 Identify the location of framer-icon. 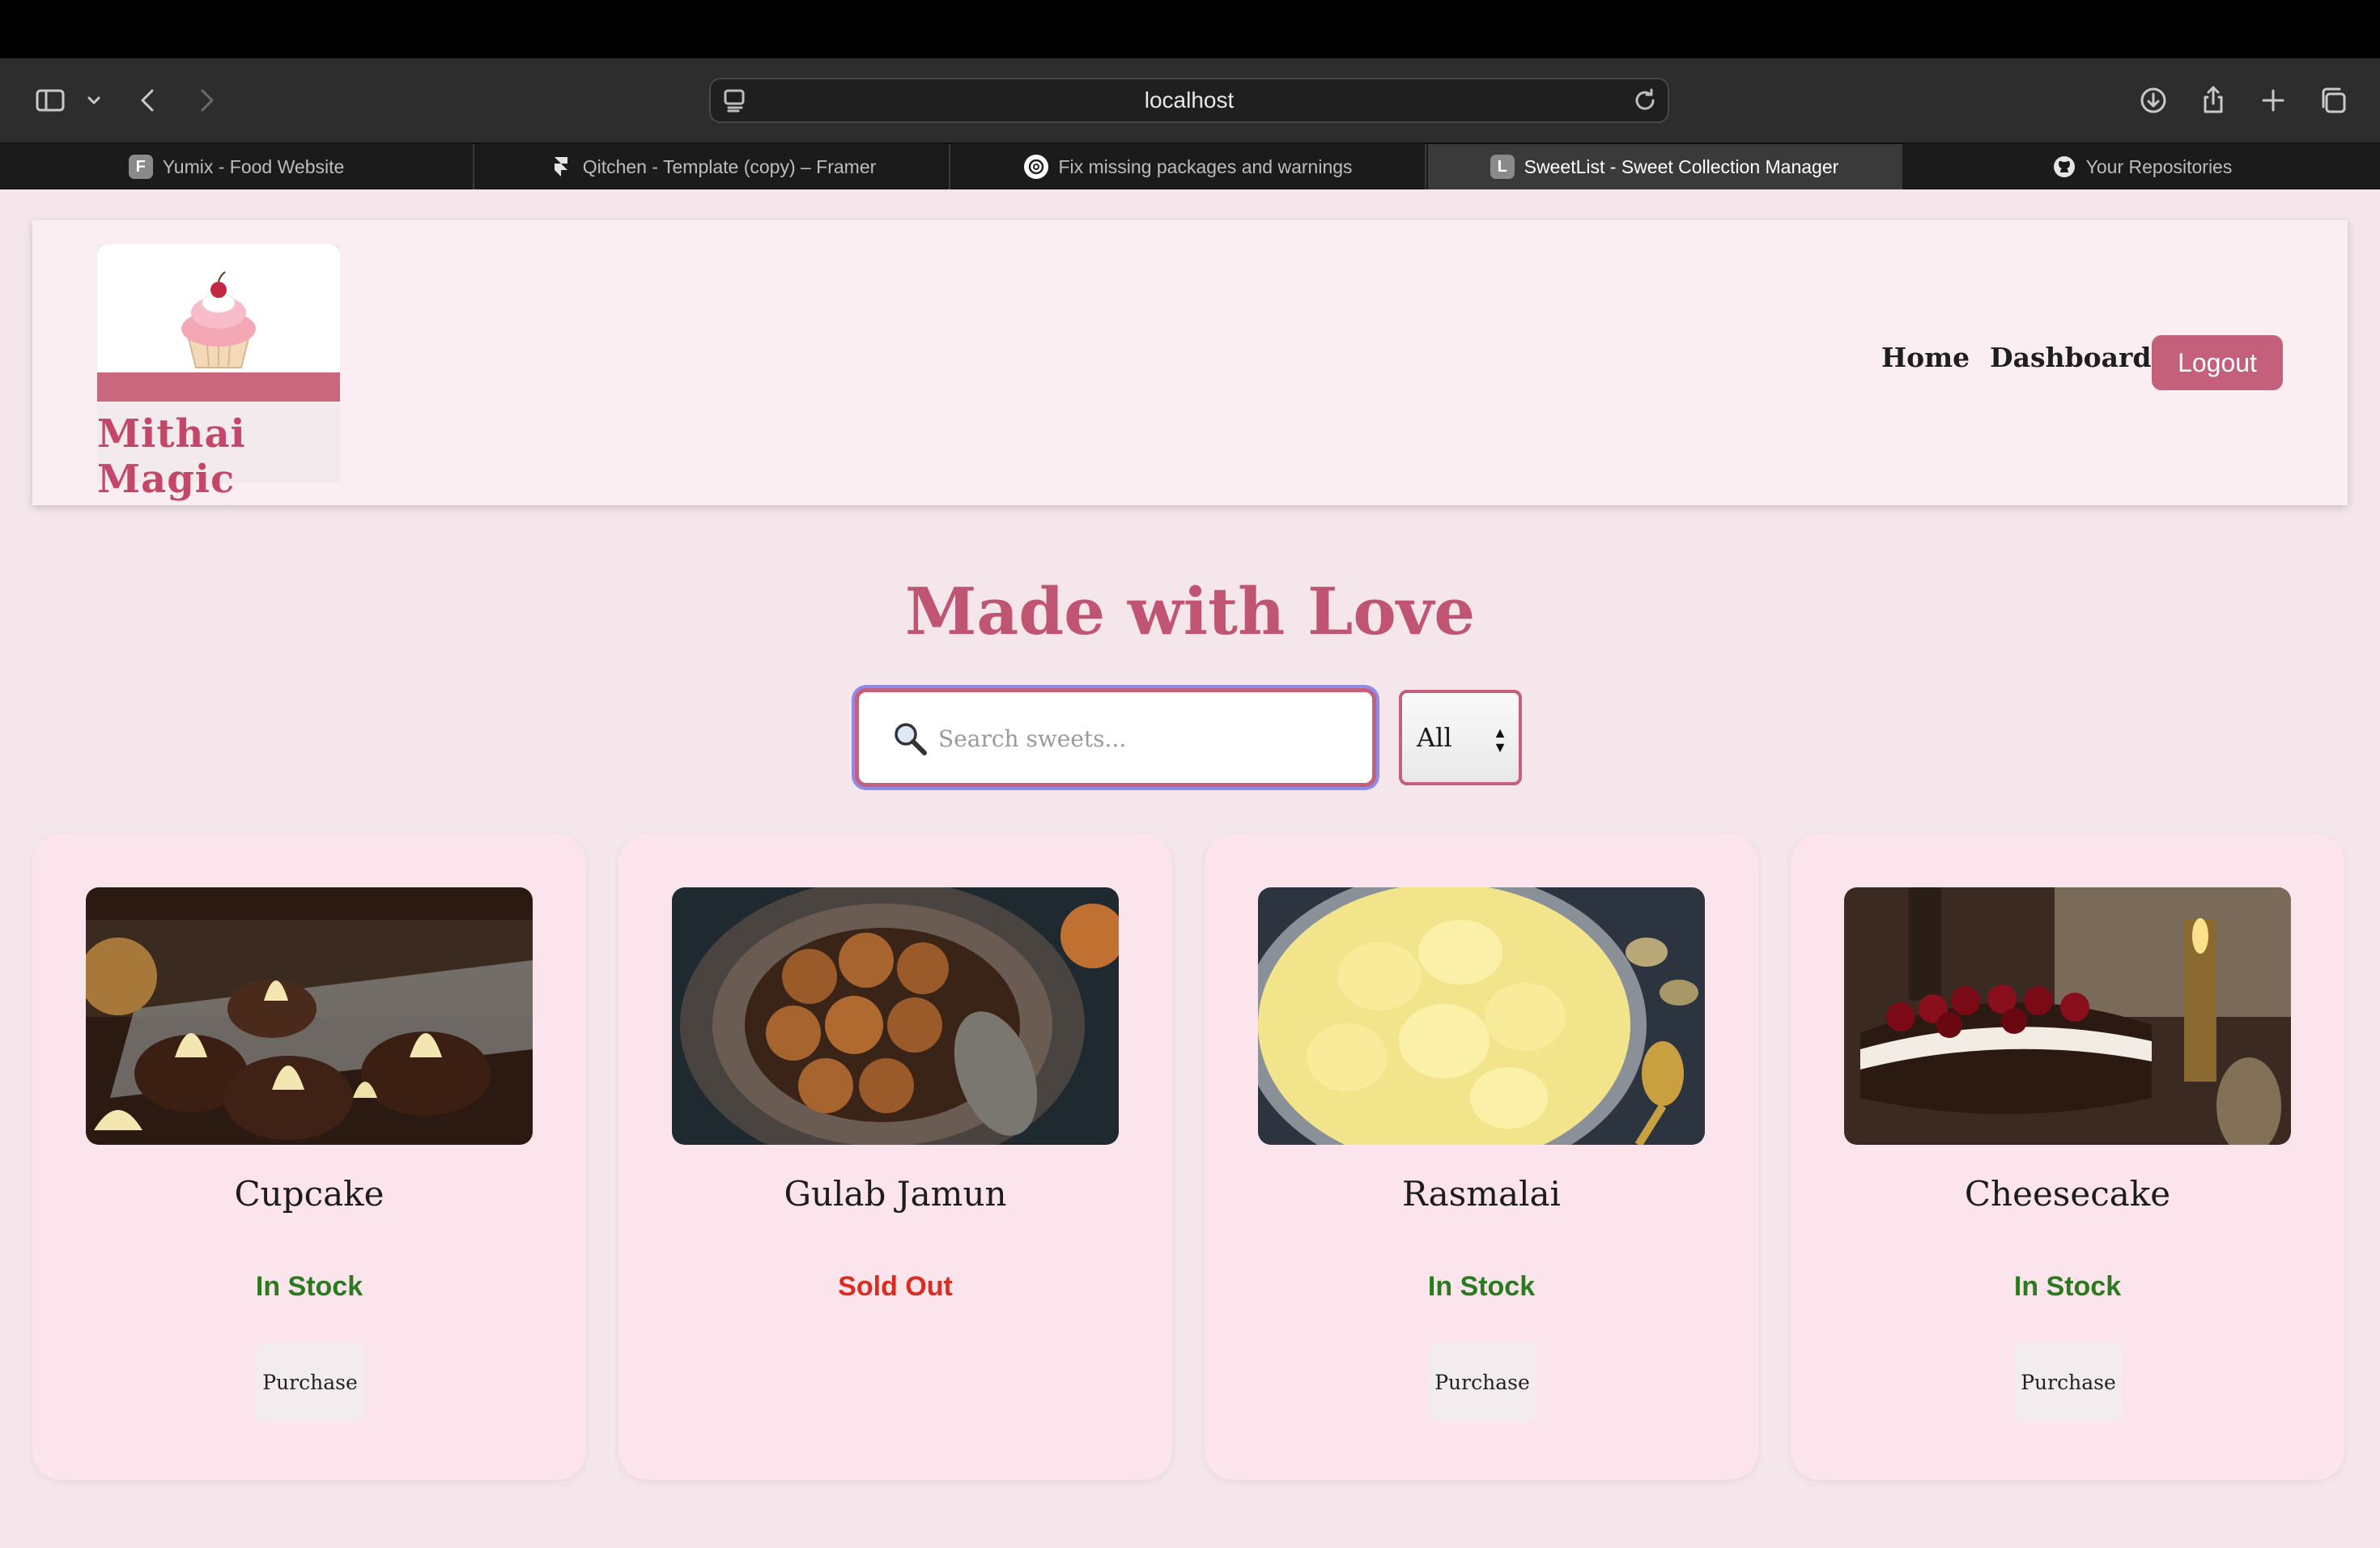
(561, 167).